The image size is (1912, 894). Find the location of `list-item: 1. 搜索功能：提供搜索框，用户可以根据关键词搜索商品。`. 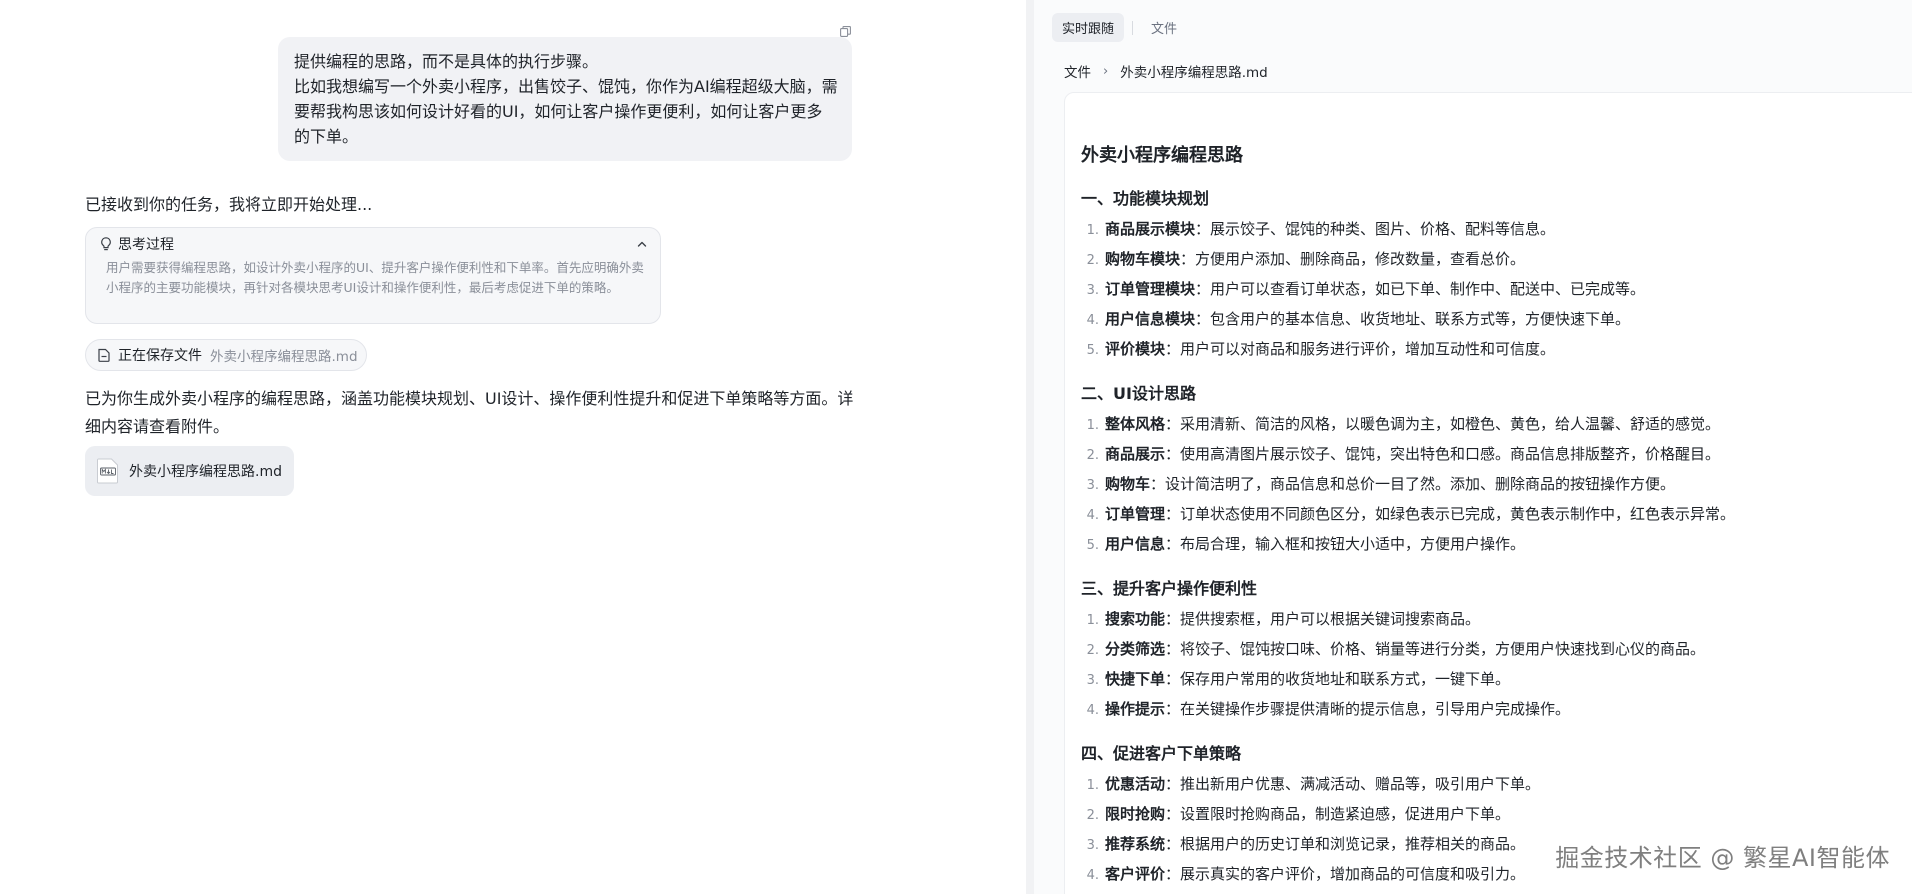

list-item: 1. 搜索功能：提供搜索框，用户可以根据关键词搜索商品。 is located at coordinates (1496, 620).